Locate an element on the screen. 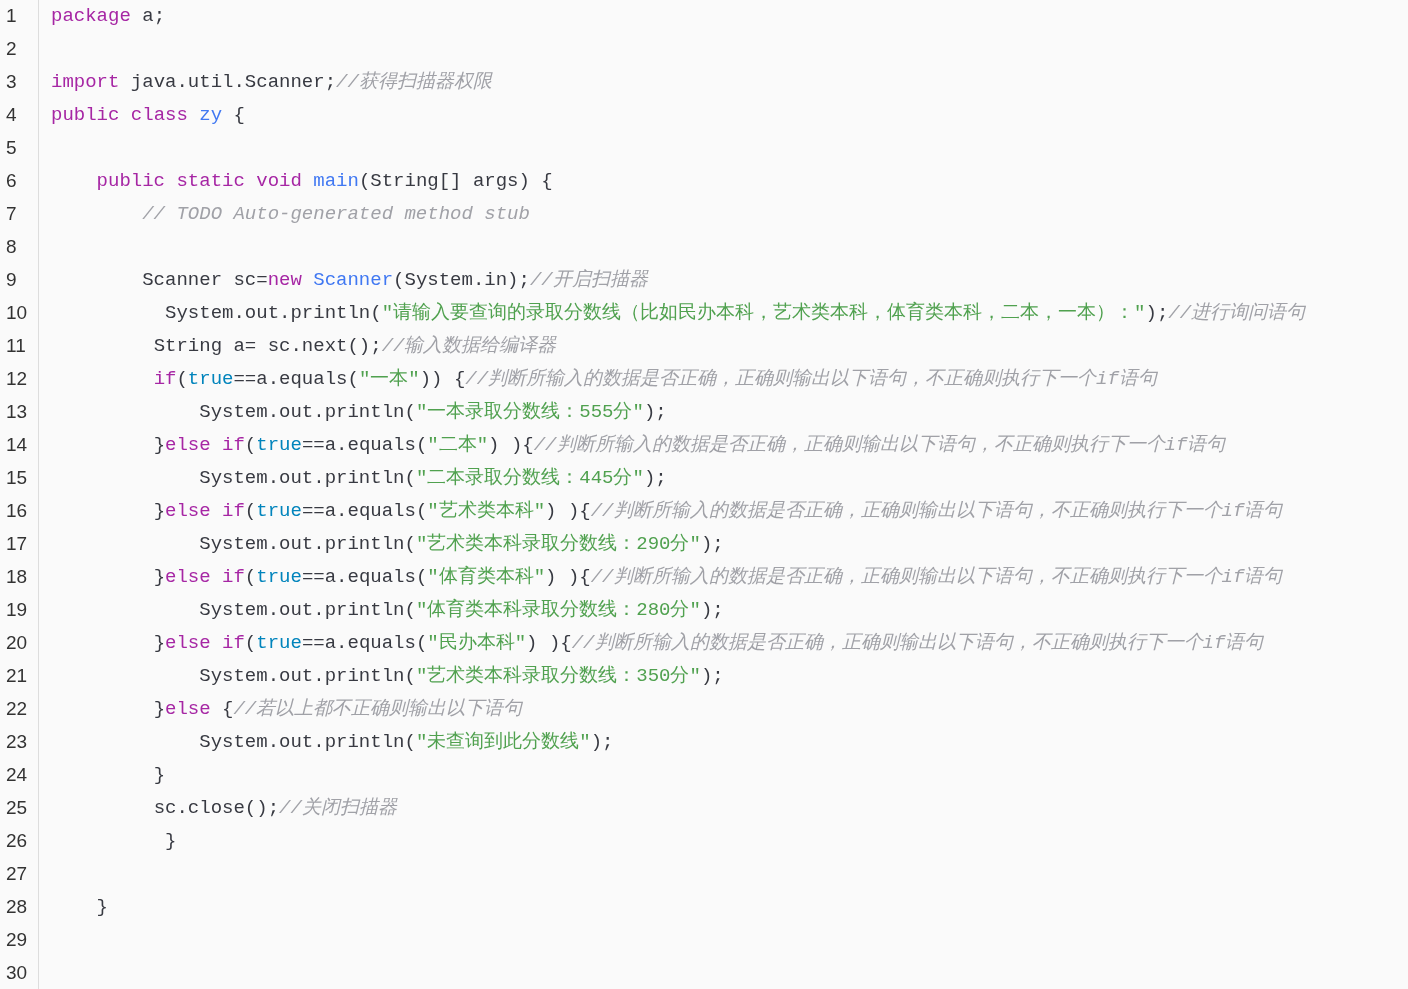 The image size is (1408, 989). code-line: }else if(true==a.equals("二本") ){//判断所输入的数据是否正确，正确则输出以下语句，不正确则执行下一个if语句 is located at coordinates (689, 446).